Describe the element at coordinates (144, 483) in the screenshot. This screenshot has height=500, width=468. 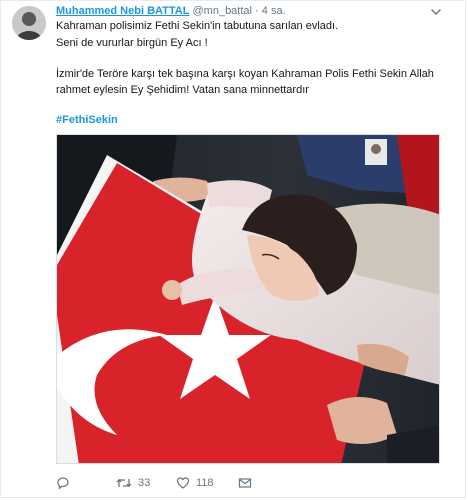
I see `retweet-count: 33` at that location.